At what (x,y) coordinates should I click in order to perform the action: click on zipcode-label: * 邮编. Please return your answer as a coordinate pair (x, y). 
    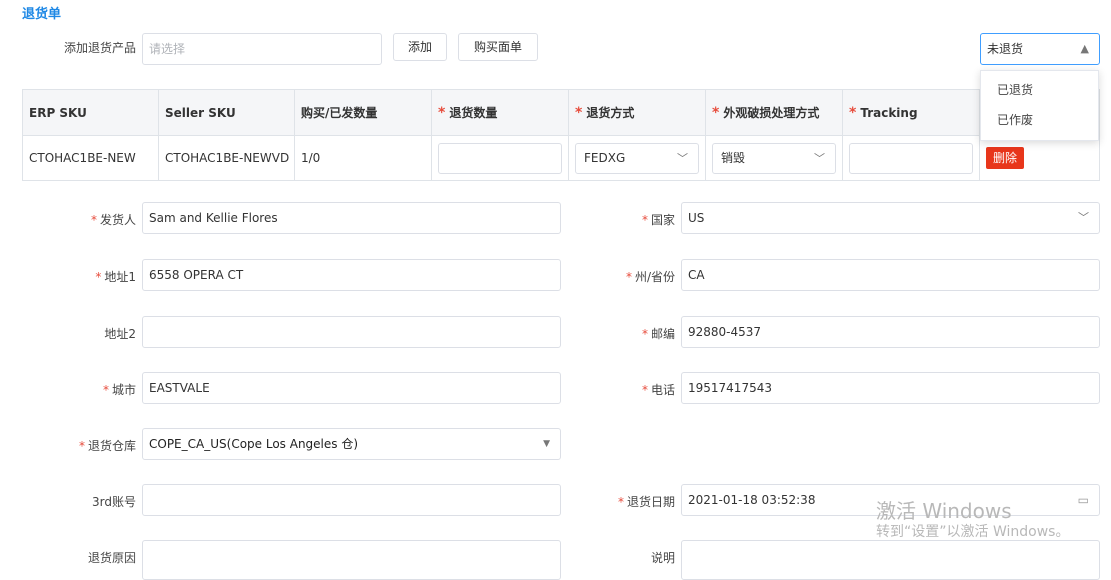
    Looking at the image, I should click on (658, 334).